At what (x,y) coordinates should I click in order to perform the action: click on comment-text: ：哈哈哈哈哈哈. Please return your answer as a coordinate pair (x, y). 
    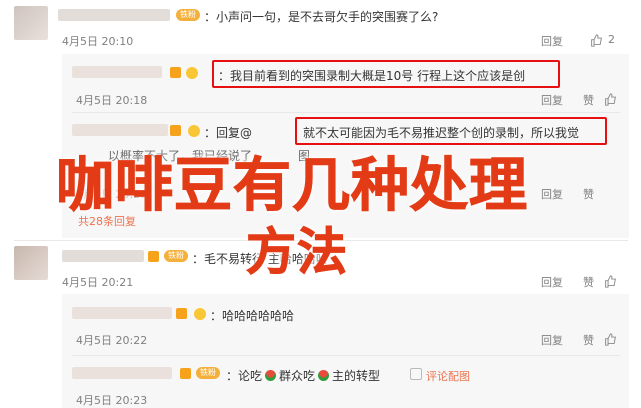
    Looking at the image, I should click on (252, 316).